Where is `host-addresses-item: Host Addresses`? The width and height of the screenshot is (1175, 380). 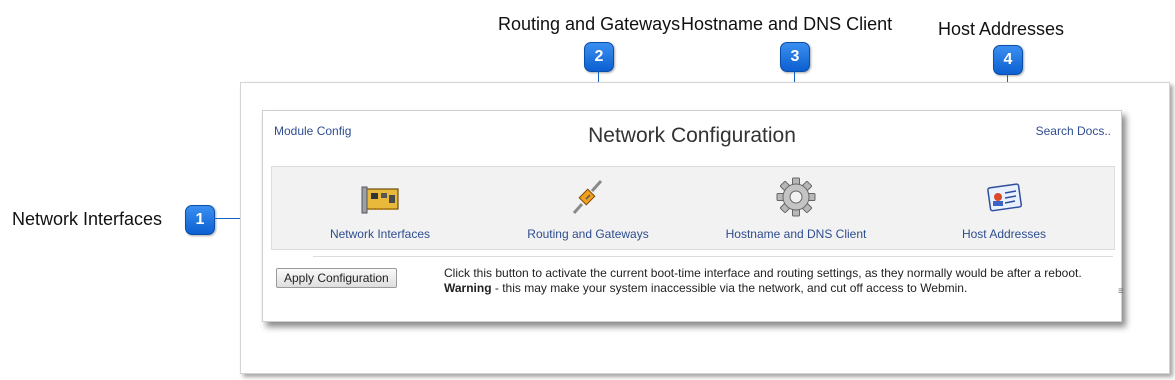
host-addresses-item: Host Addresses is located at coordinates (1004, 208).